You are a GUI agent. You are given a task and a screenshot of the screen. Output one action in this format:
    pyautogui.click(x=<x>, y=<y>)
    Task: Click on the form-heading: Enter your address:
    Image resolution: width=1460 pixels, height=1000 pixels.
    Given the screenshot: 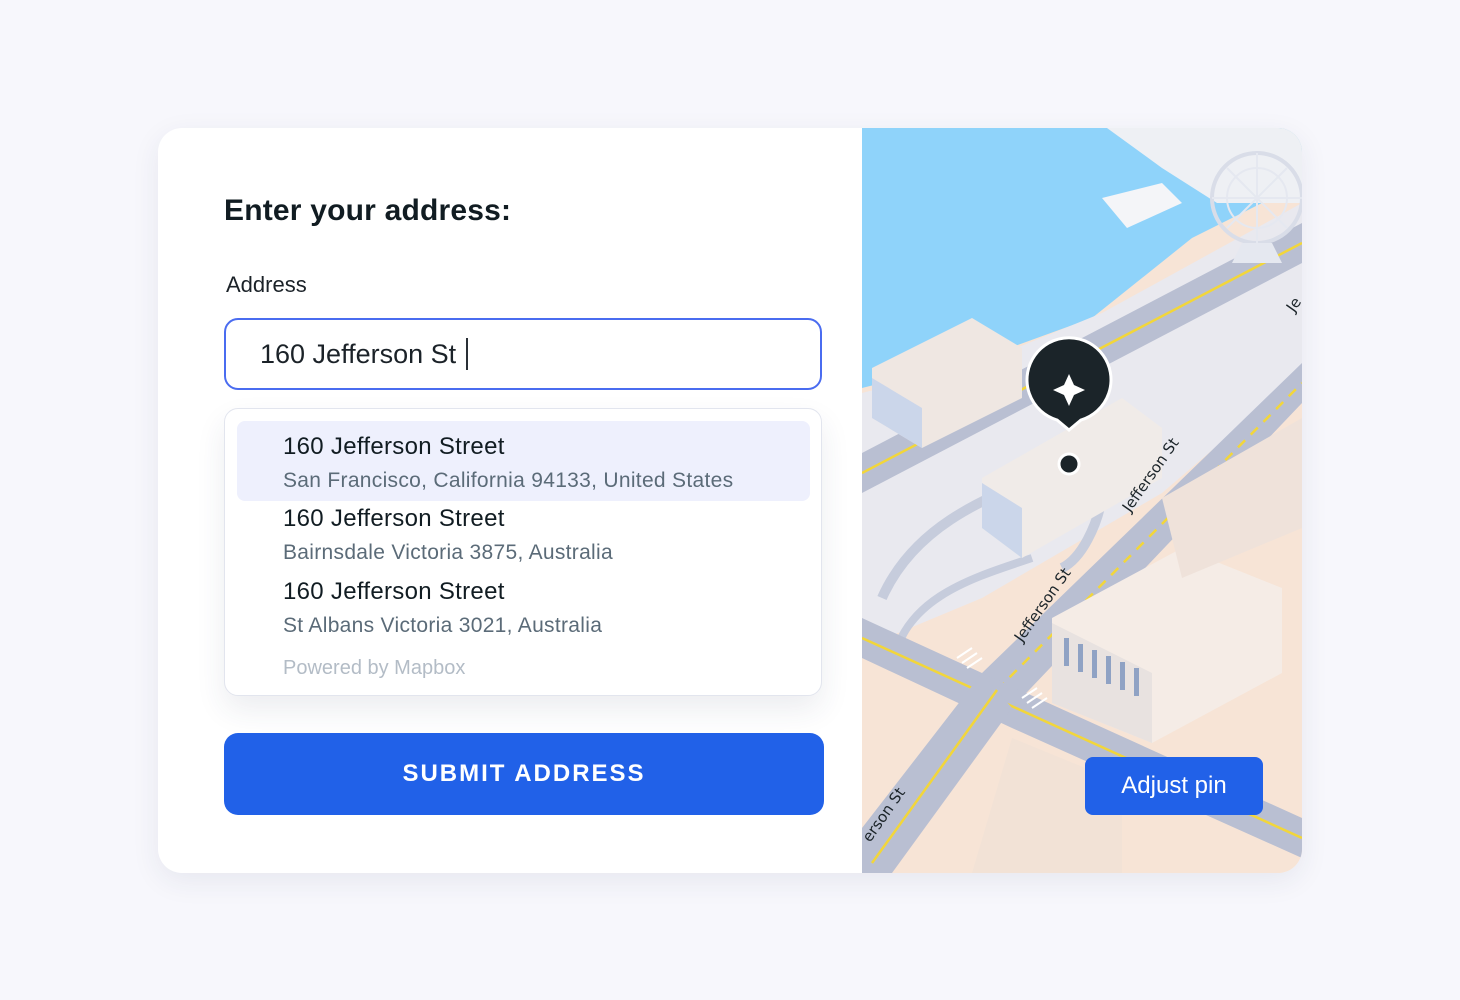 What is the action you would take?
    pyautogui.click(x=368, y=210)
    